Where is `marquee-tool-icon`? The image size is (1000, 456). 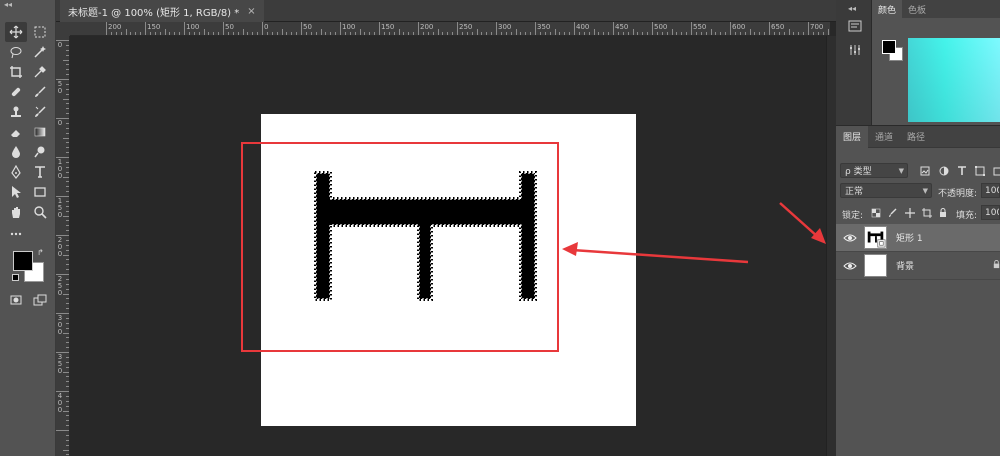 marquee-tool-icon is located at coordinates (40, 32).